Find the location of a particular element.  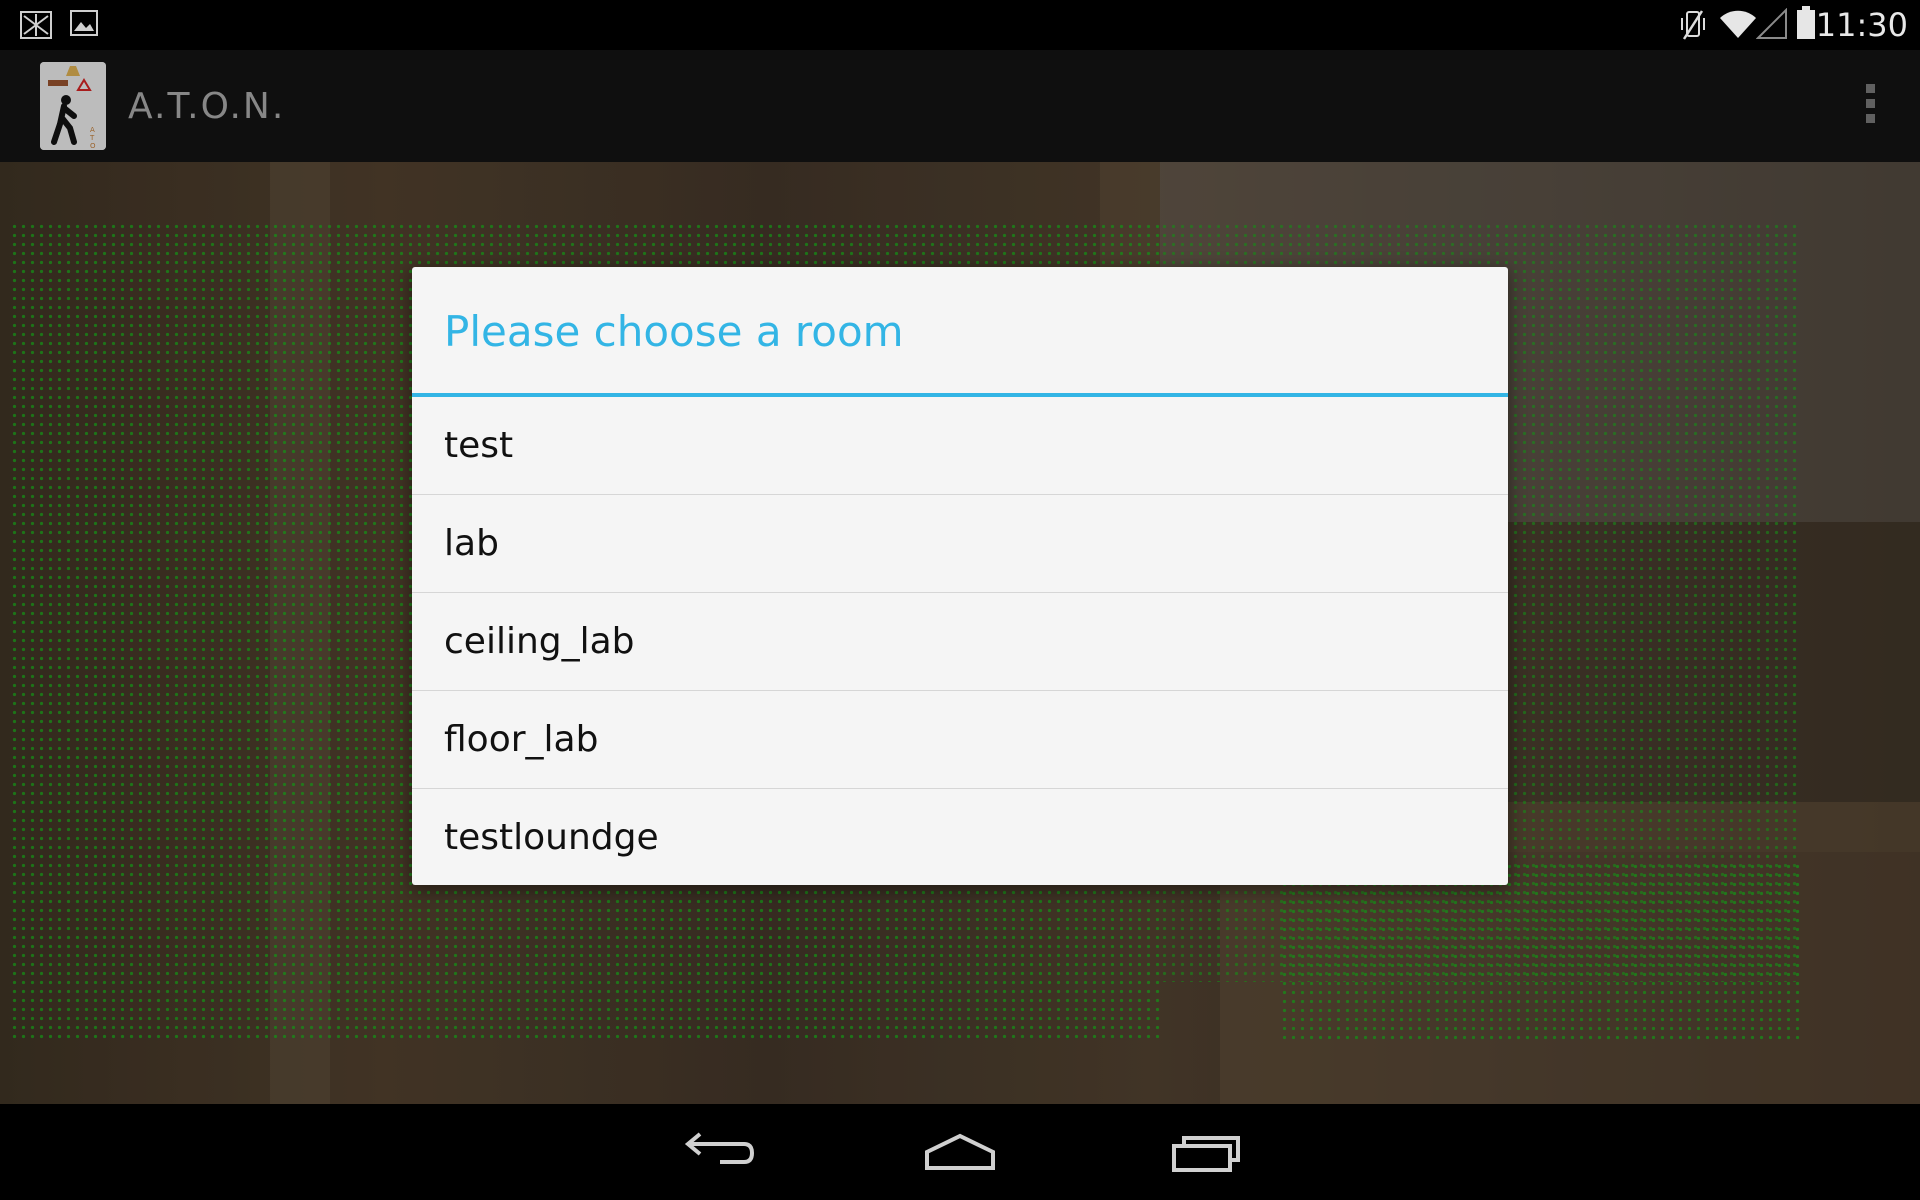

home-icon is located at coordinates (960, 1152).